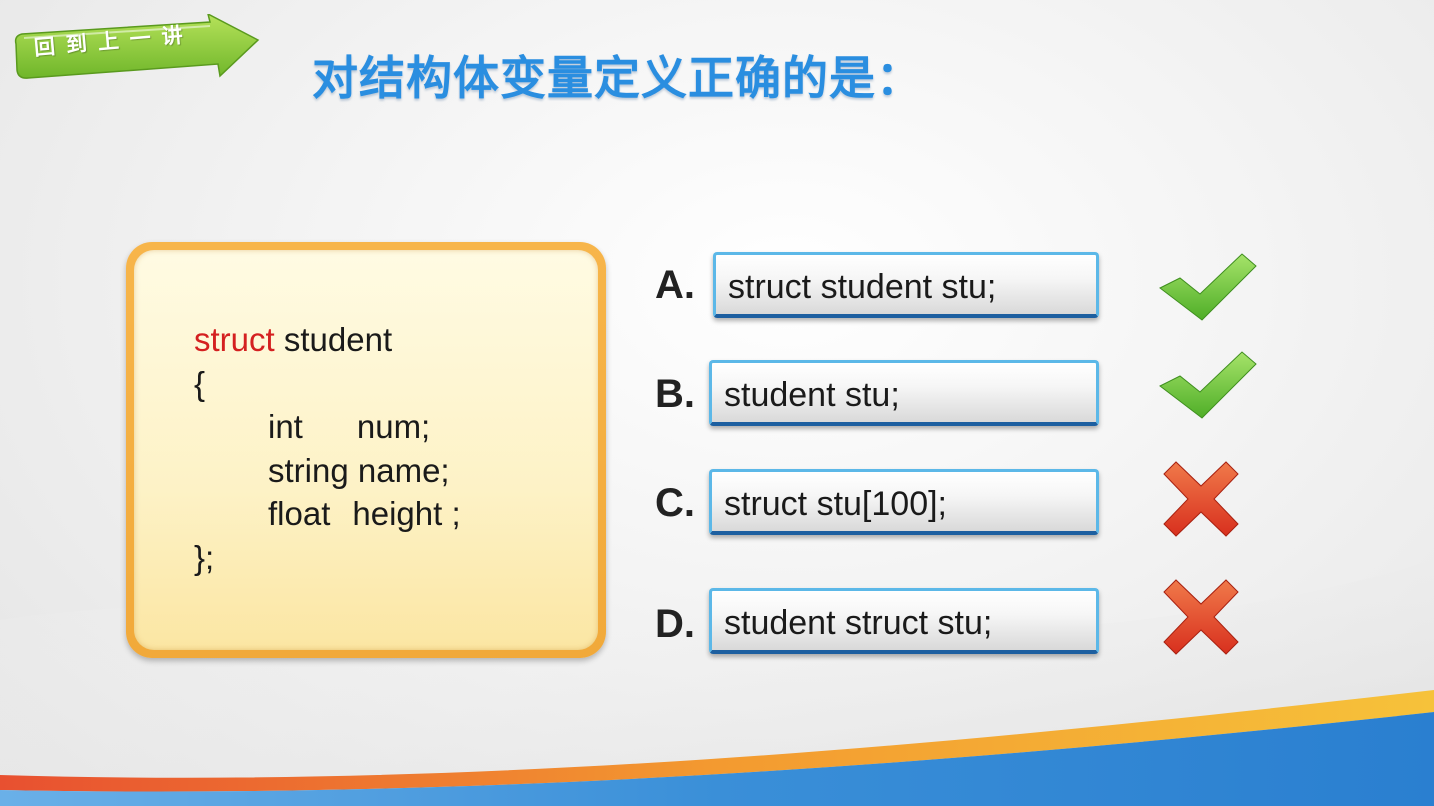  Describe the element at coordinates (234, 339) in the screenshot. I see `struct-keyword: struct` at that location.